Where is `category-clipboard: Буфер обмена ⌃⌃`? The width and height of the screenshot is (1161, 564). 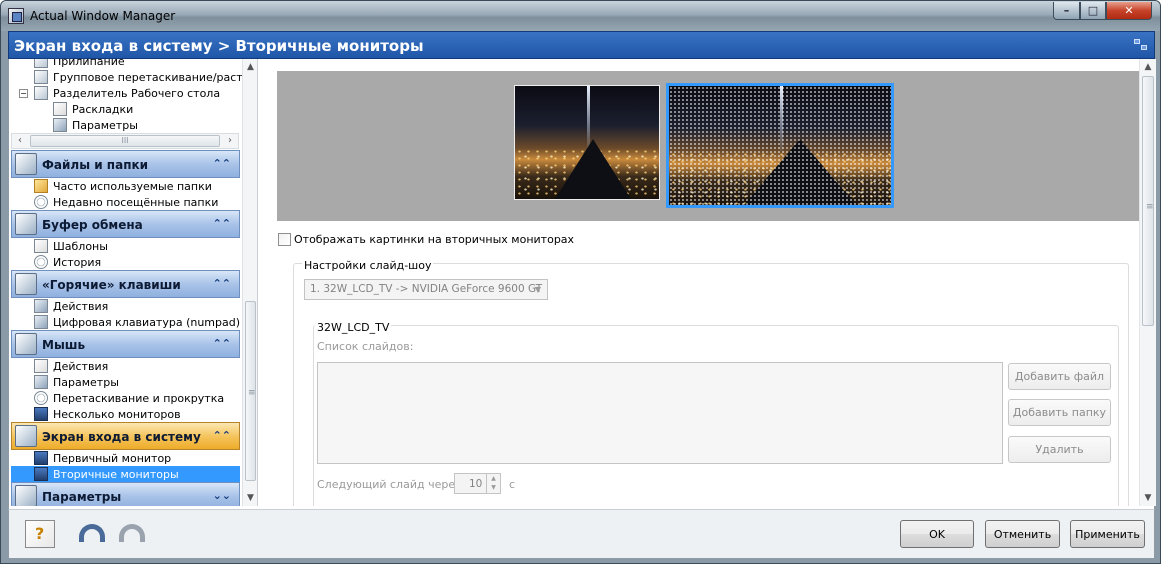
category-clipboard: Буфер обмена ⌃⌃ is located at coordinates (125, 224).